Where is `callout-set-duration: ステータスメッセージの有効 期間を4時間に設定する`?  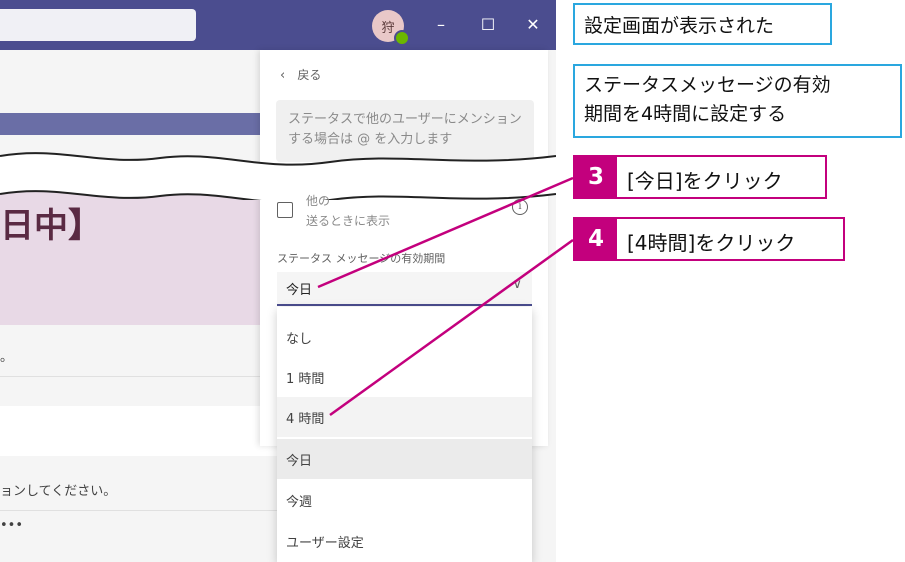 callout-set-duration: ステータスメッセージの有効 期間を4時間に設定する is located at coordinates (737, 101).